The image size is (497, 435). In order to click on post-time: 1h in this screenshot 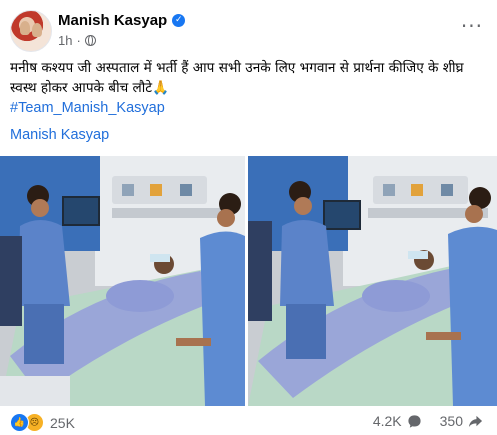, I will do `click(65, 40)`.